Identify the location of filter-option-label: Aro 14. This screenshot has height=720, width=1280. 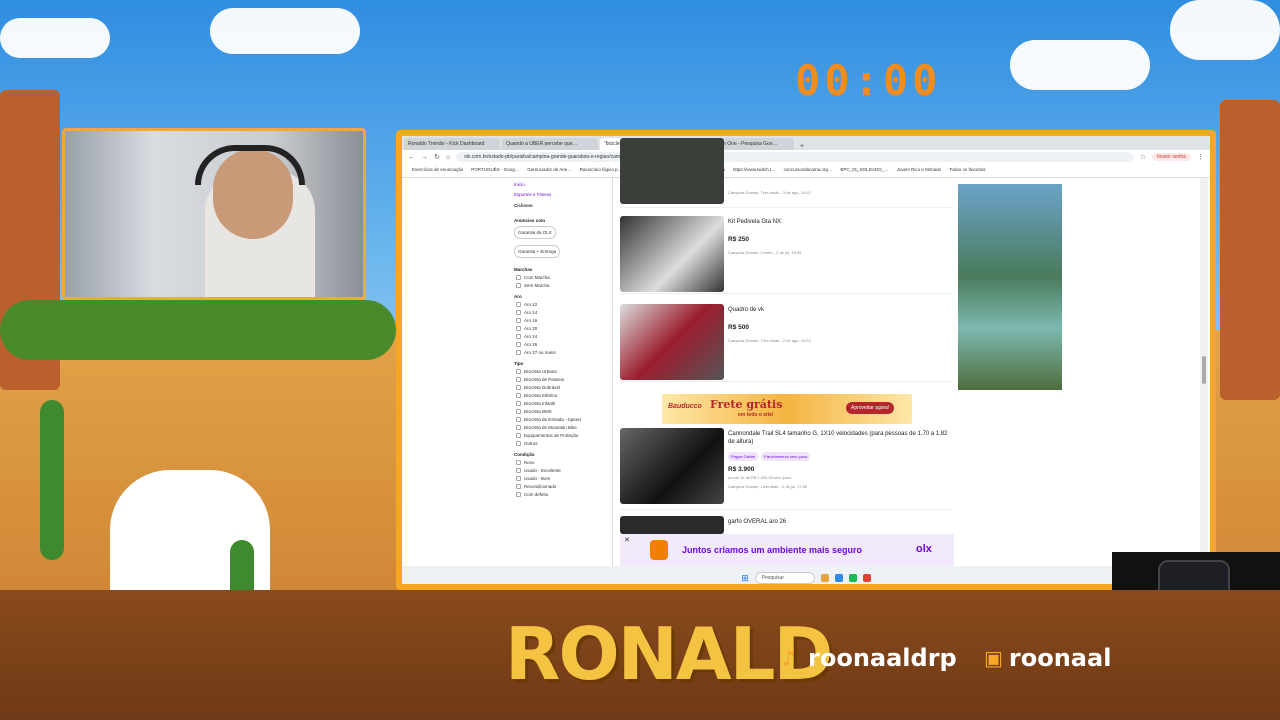
(531, 312).